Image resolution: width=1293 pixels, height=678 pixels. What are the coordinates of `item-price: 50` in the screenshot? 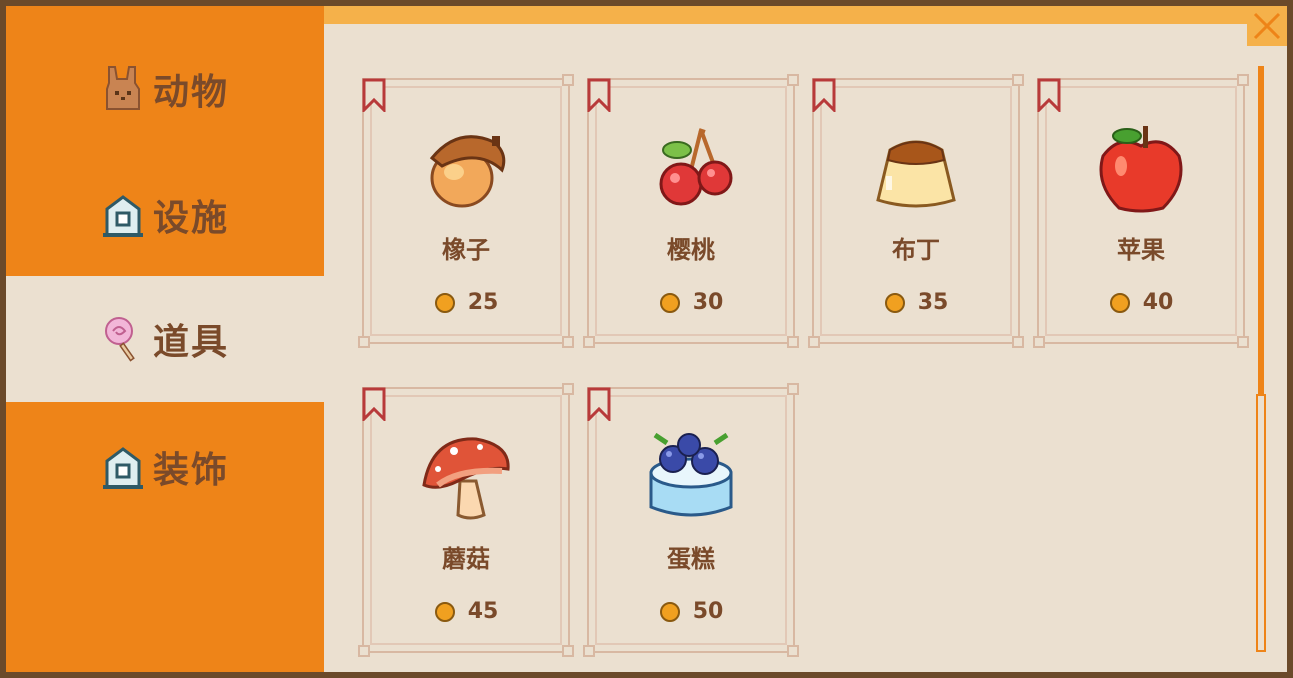 It's located at (691, 611).